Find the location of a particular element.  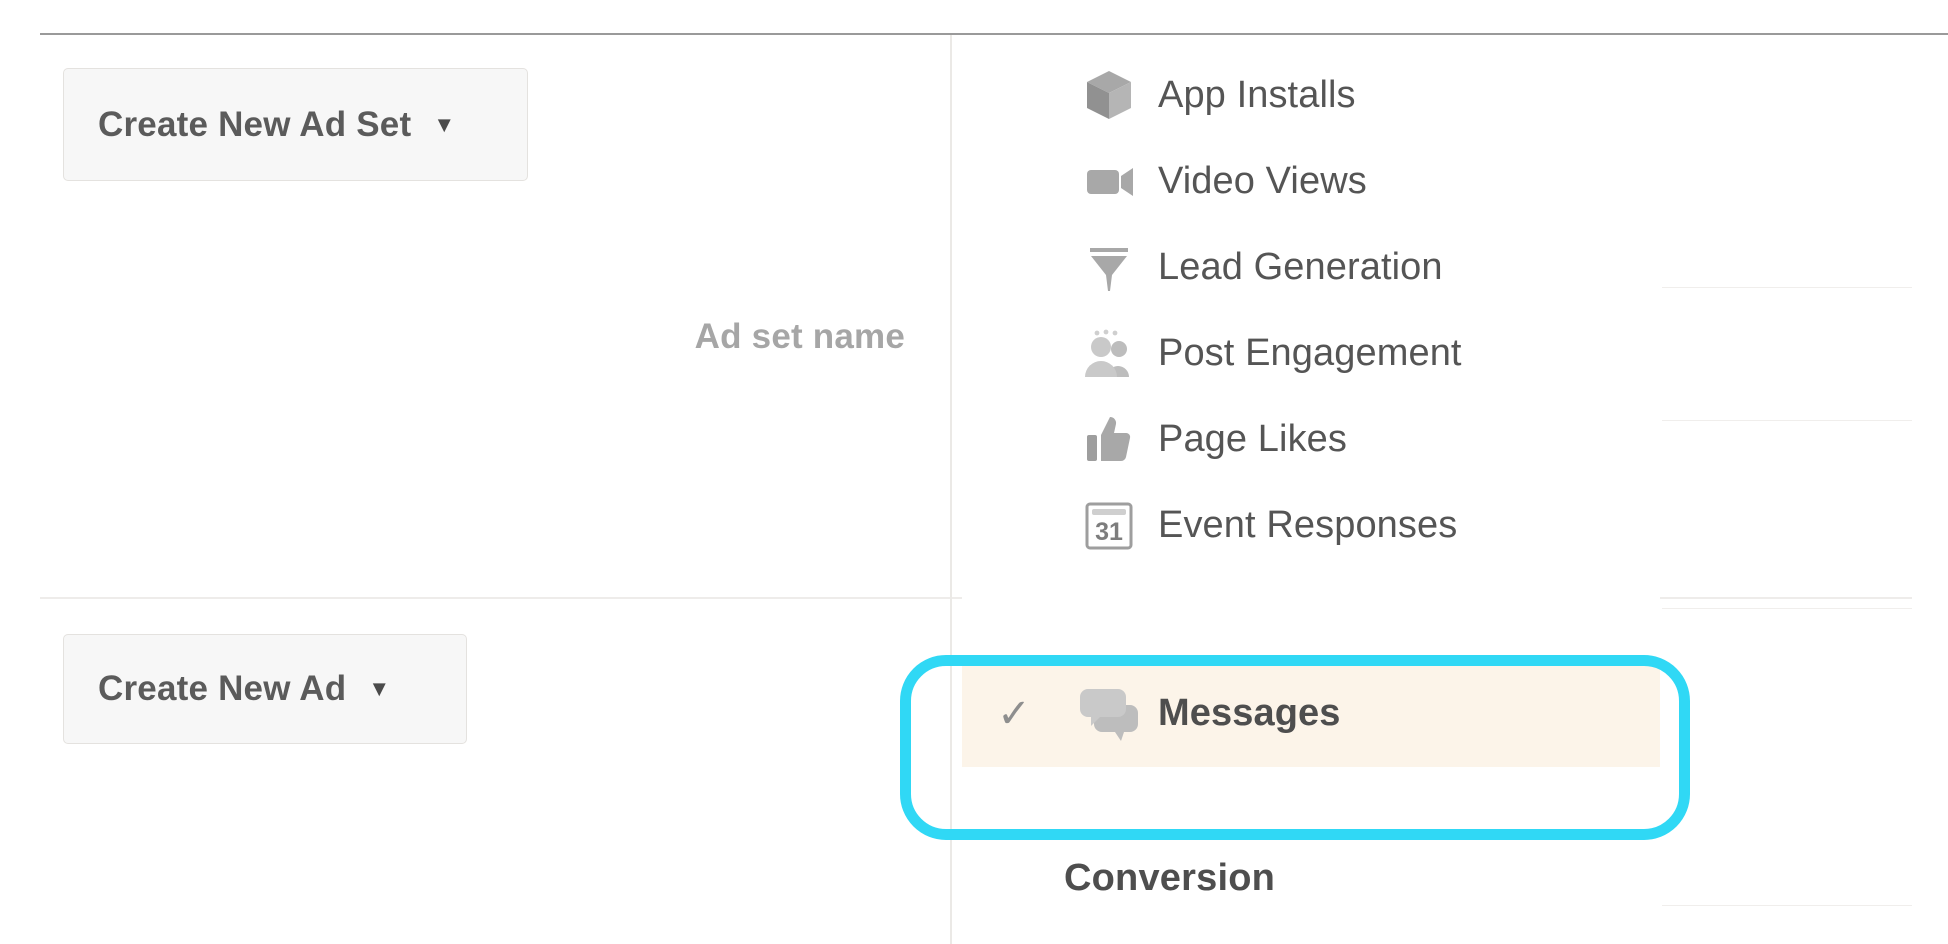

create-new-ad-label: Create New Ad is located at coordinates (222, 688).